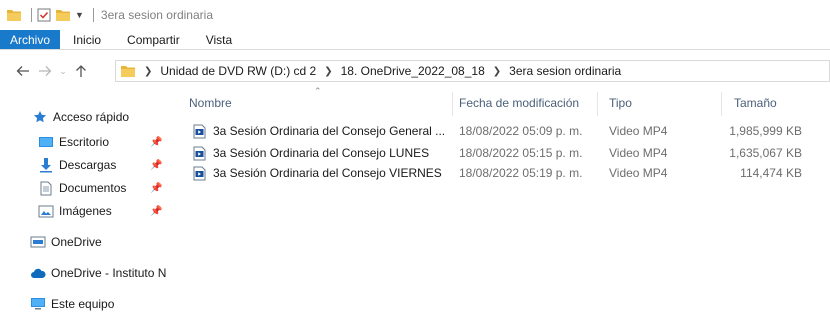  I want to click on sort-ascending-icon: ⌃, so click(318, 91).